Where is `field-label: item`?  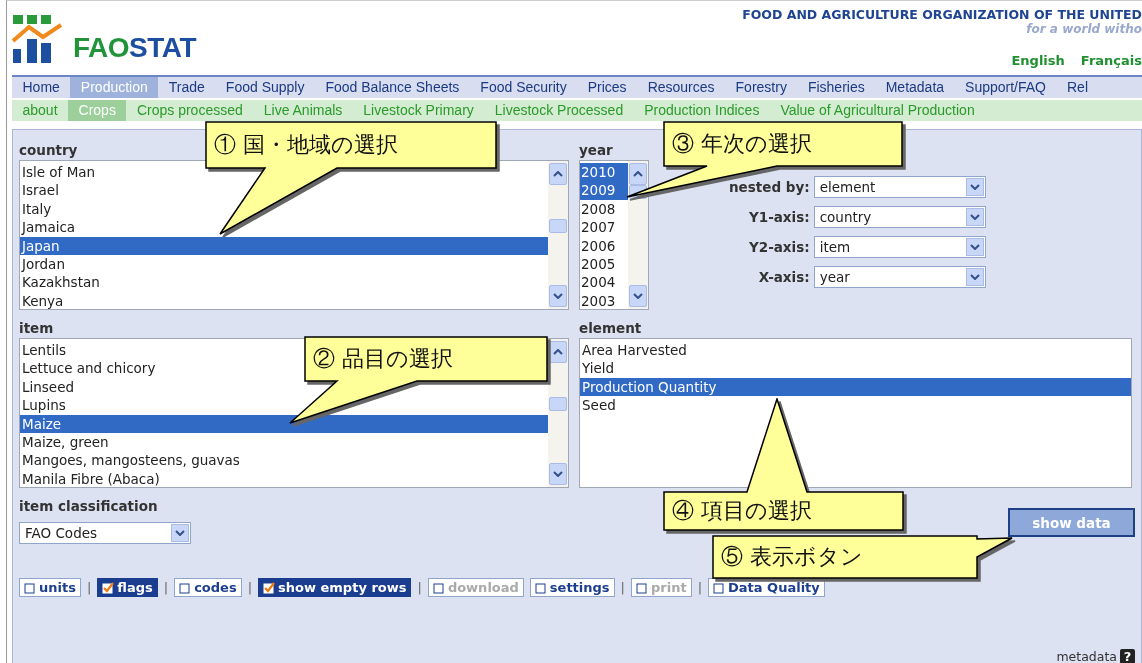
field-label: item is located at coordinates (36, 328).